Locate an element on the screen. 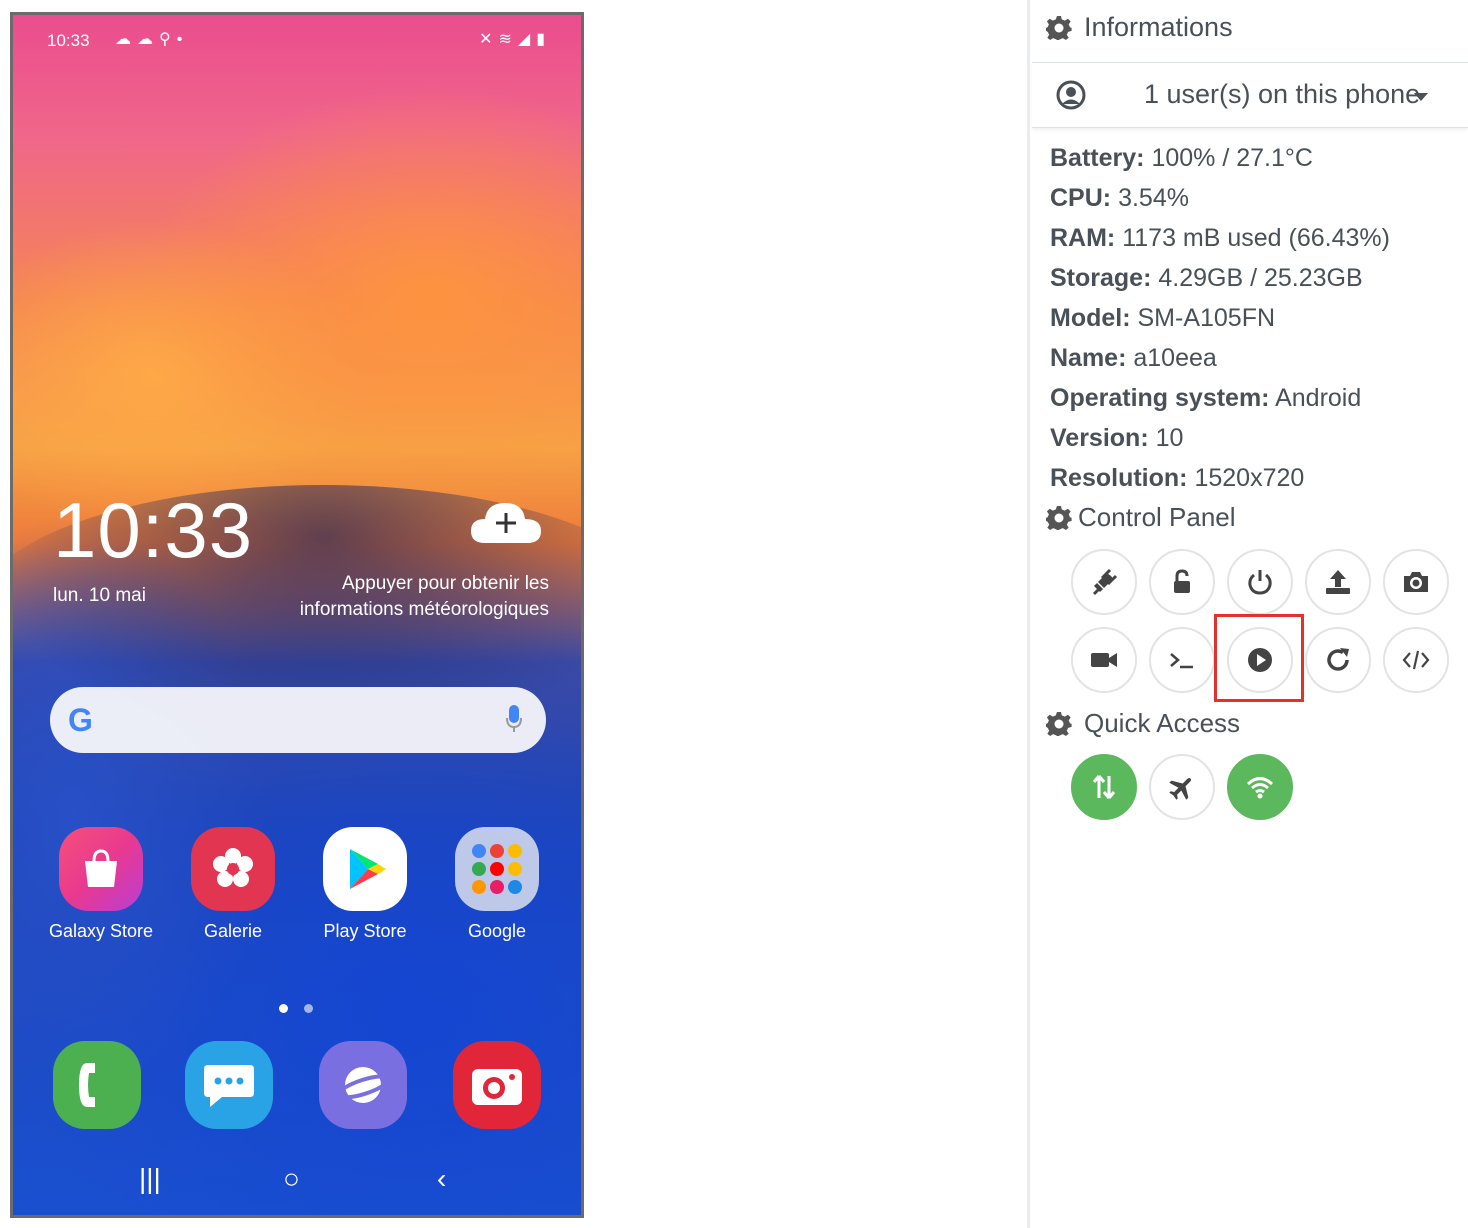 This screenshot has width=1468, height=1228. data-transfer-icon is located at coordinates (1104, 787).